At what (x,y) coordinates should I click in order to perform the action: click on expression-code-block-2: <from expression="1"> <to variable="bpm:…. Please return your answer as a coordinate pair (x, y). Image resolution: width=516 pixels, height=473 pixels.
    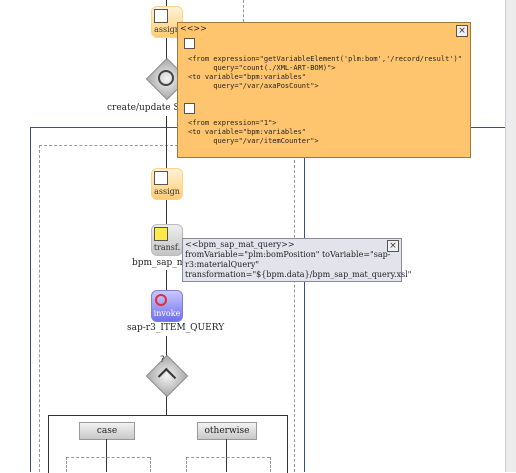
    Looking at the image, I should click on (253, 132).